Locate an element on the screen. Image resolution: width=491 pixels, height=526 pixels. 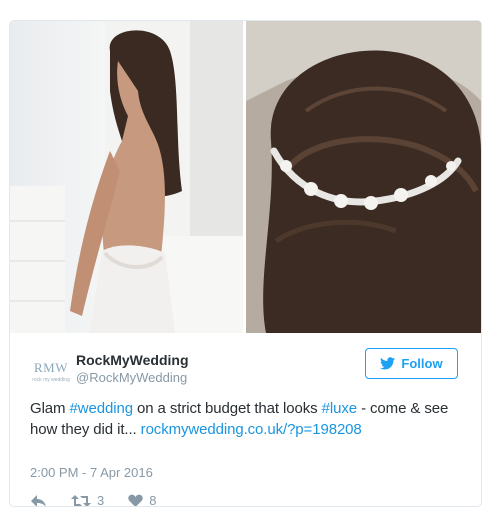
retweet-button: 3 is located at coordinates (88, 500).